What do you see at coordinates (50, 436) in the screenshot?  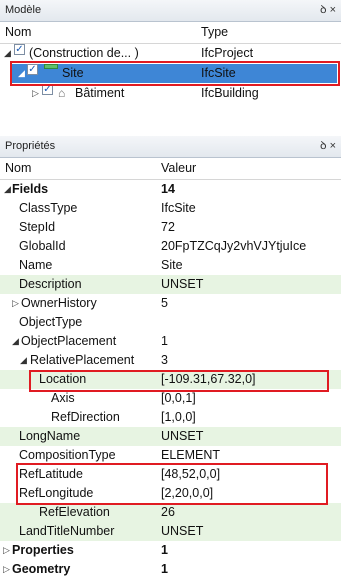 I see `prop-name: LongName` at bounding box center [50, 436].